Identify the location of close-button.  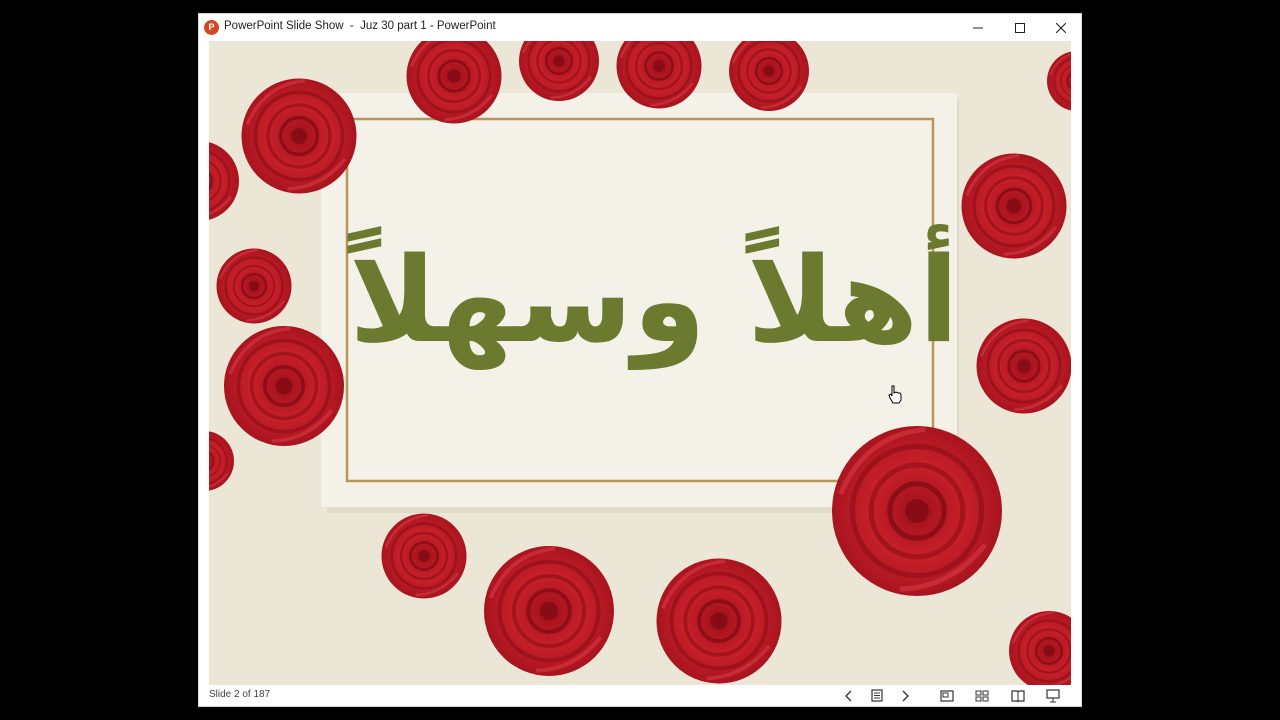
(1061, 27).